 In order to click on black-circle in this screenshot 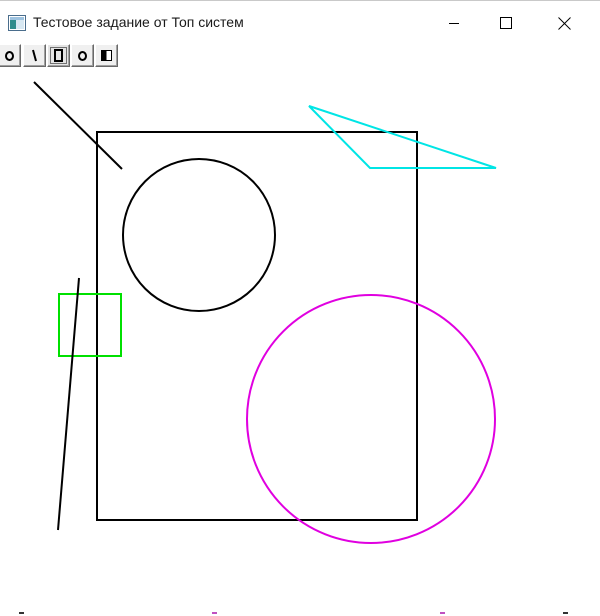, I will do `click(199, 235)`.